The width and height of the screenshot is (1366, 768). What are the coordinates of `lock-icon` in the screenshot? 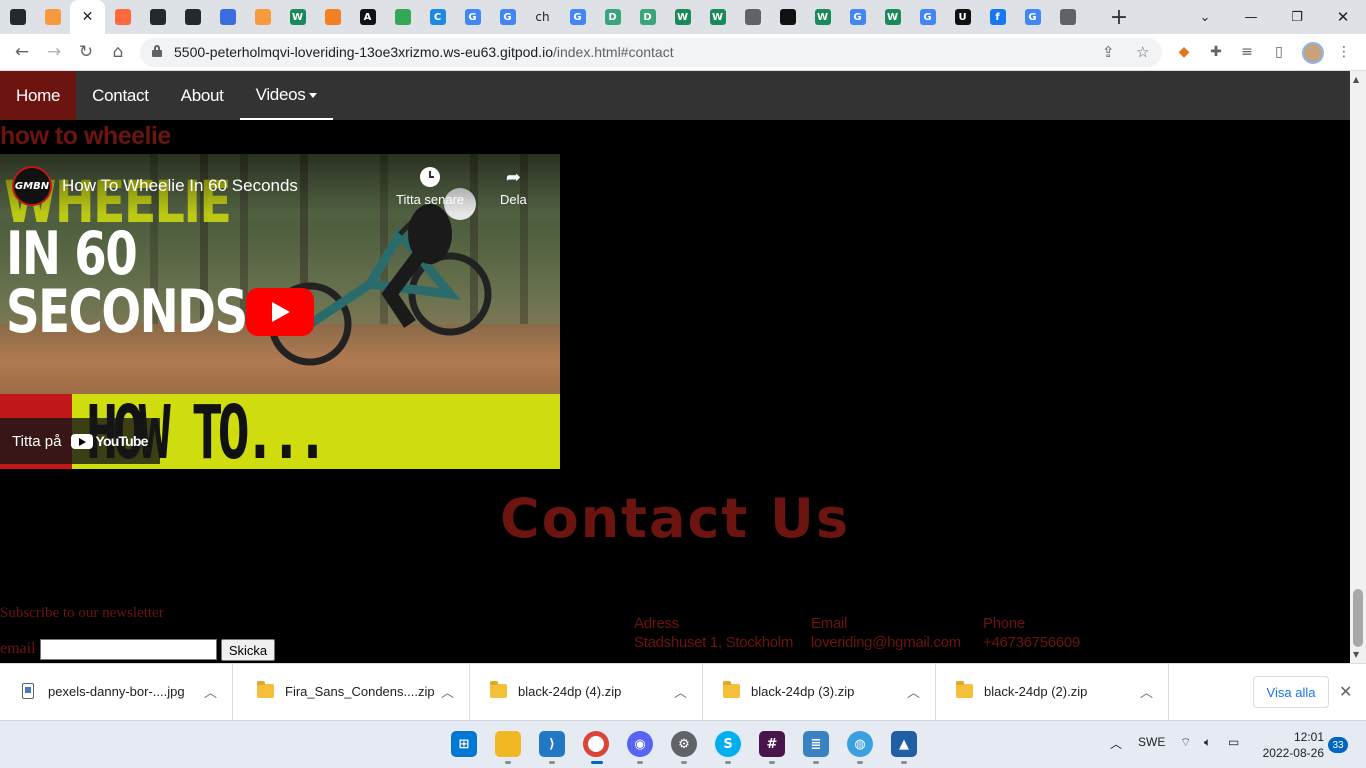 It's located at (157, 51).